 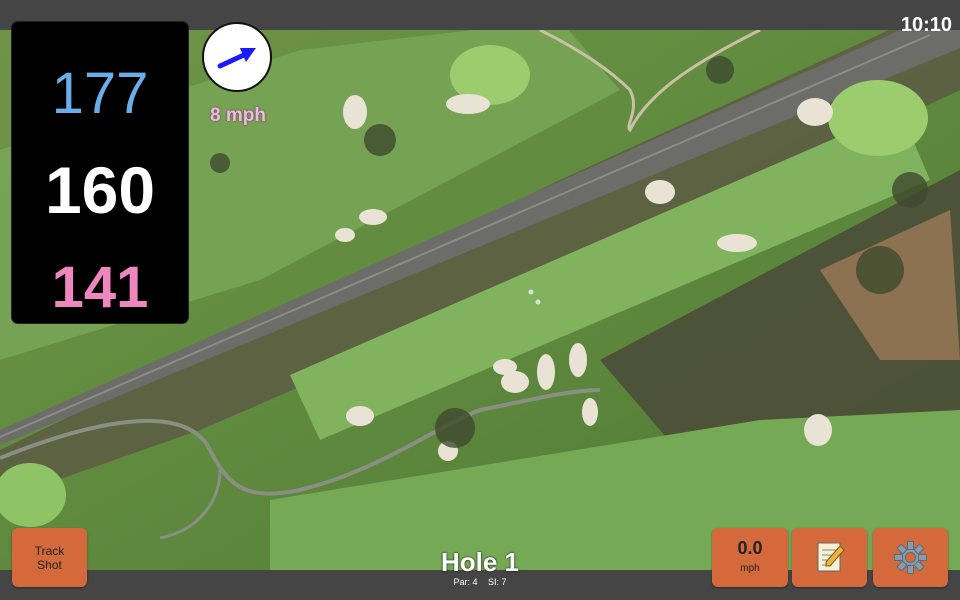 What do you see at coordinates (49, 551) in the screenshot?
I see `track-shot-label-line1: Track` at bounding box center [49, 551].